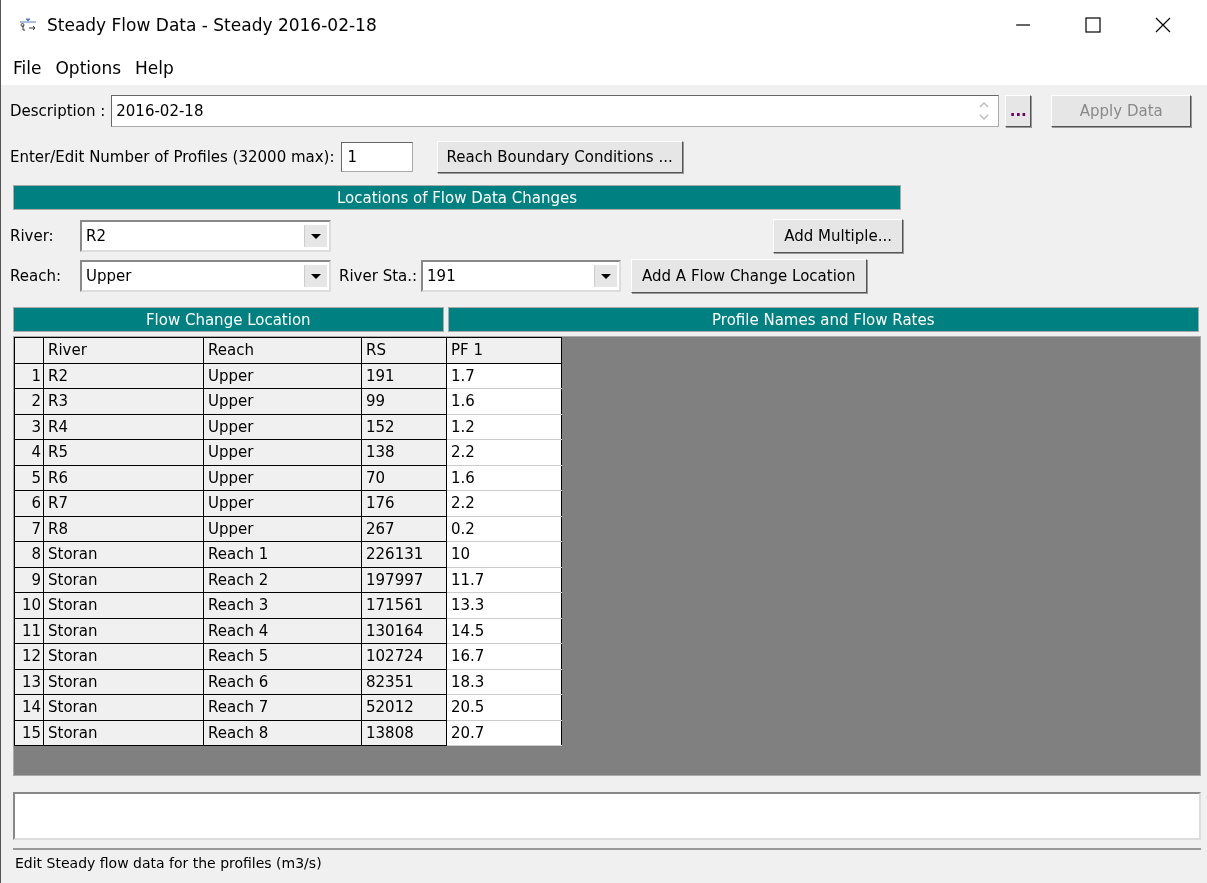 This screenshot has height=883, width=1207. I want to click on table-cell: 10, so click(504, 554).